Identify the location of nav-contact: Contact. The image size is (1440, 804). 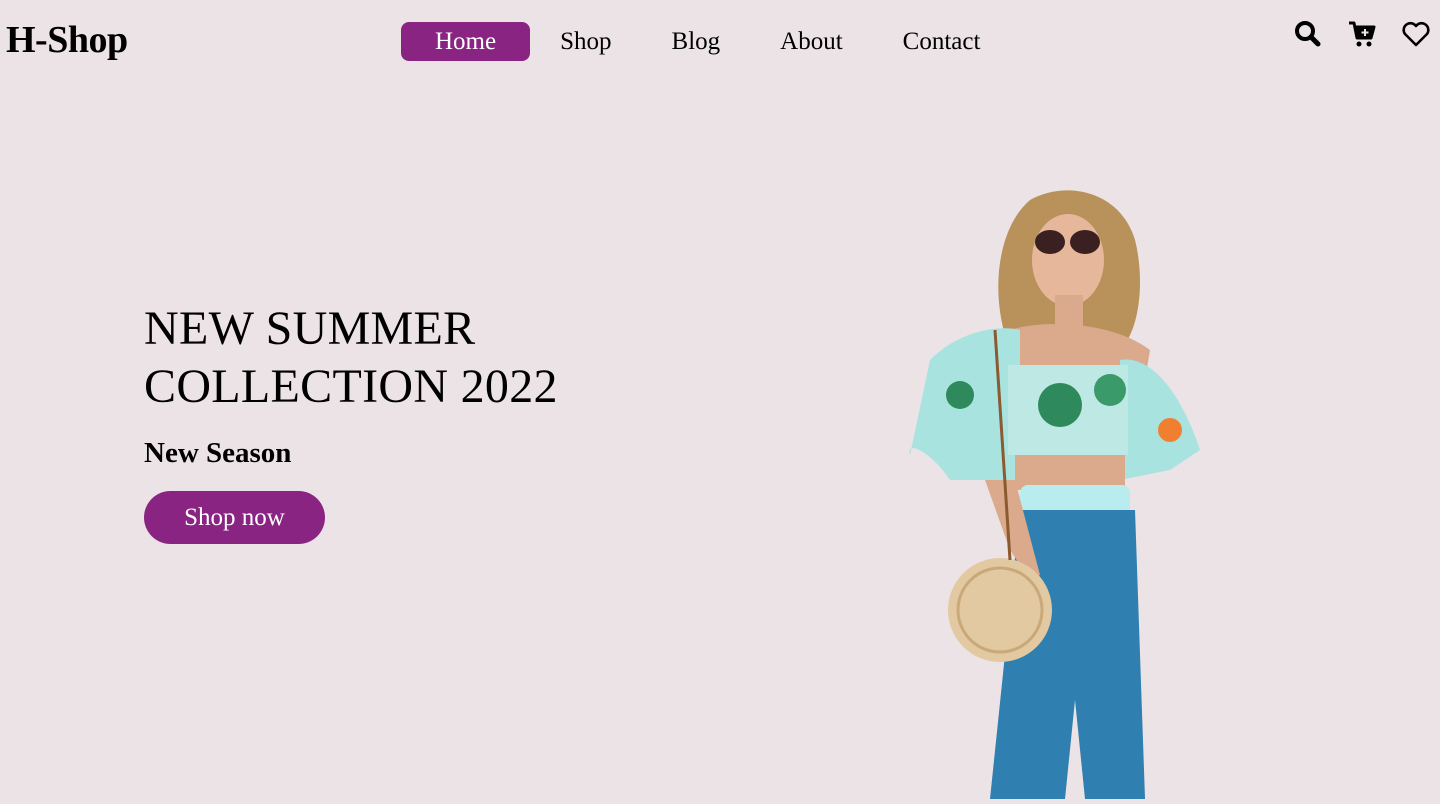
(942, 41).